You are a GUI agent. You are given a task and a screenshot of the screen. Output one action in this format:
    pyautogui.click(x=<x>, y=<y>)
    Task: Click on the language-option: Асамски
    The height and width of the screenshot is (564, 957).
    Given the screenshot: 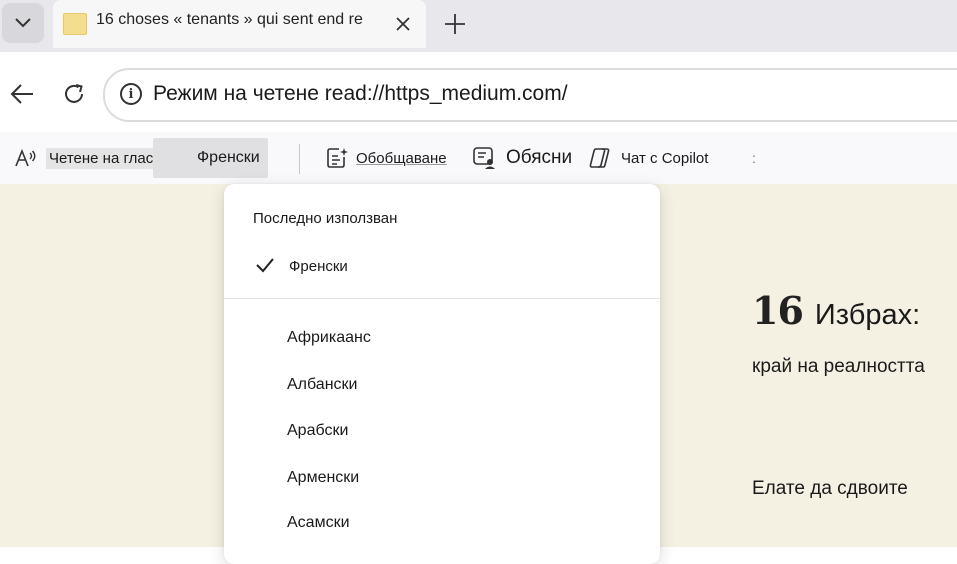 What is the action you would take?
    pyautogui.click(x=318, y=523)
    